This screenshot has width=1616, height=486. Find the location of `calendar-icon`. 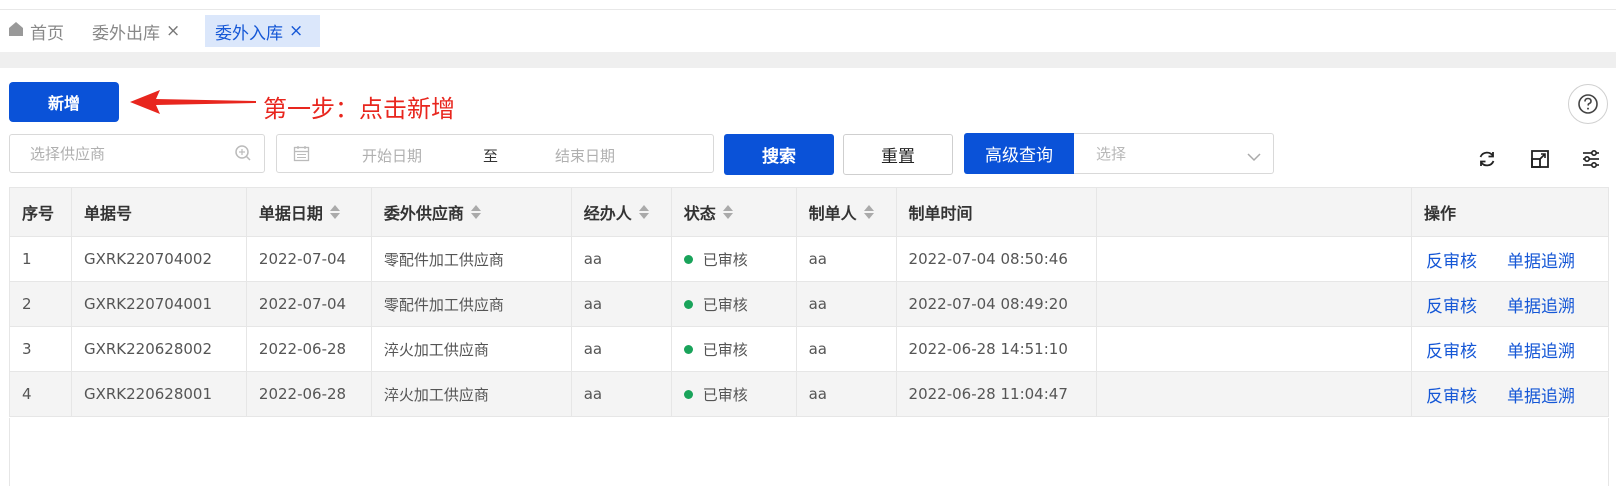

calendar-icon is located at coordinates (301, 155).